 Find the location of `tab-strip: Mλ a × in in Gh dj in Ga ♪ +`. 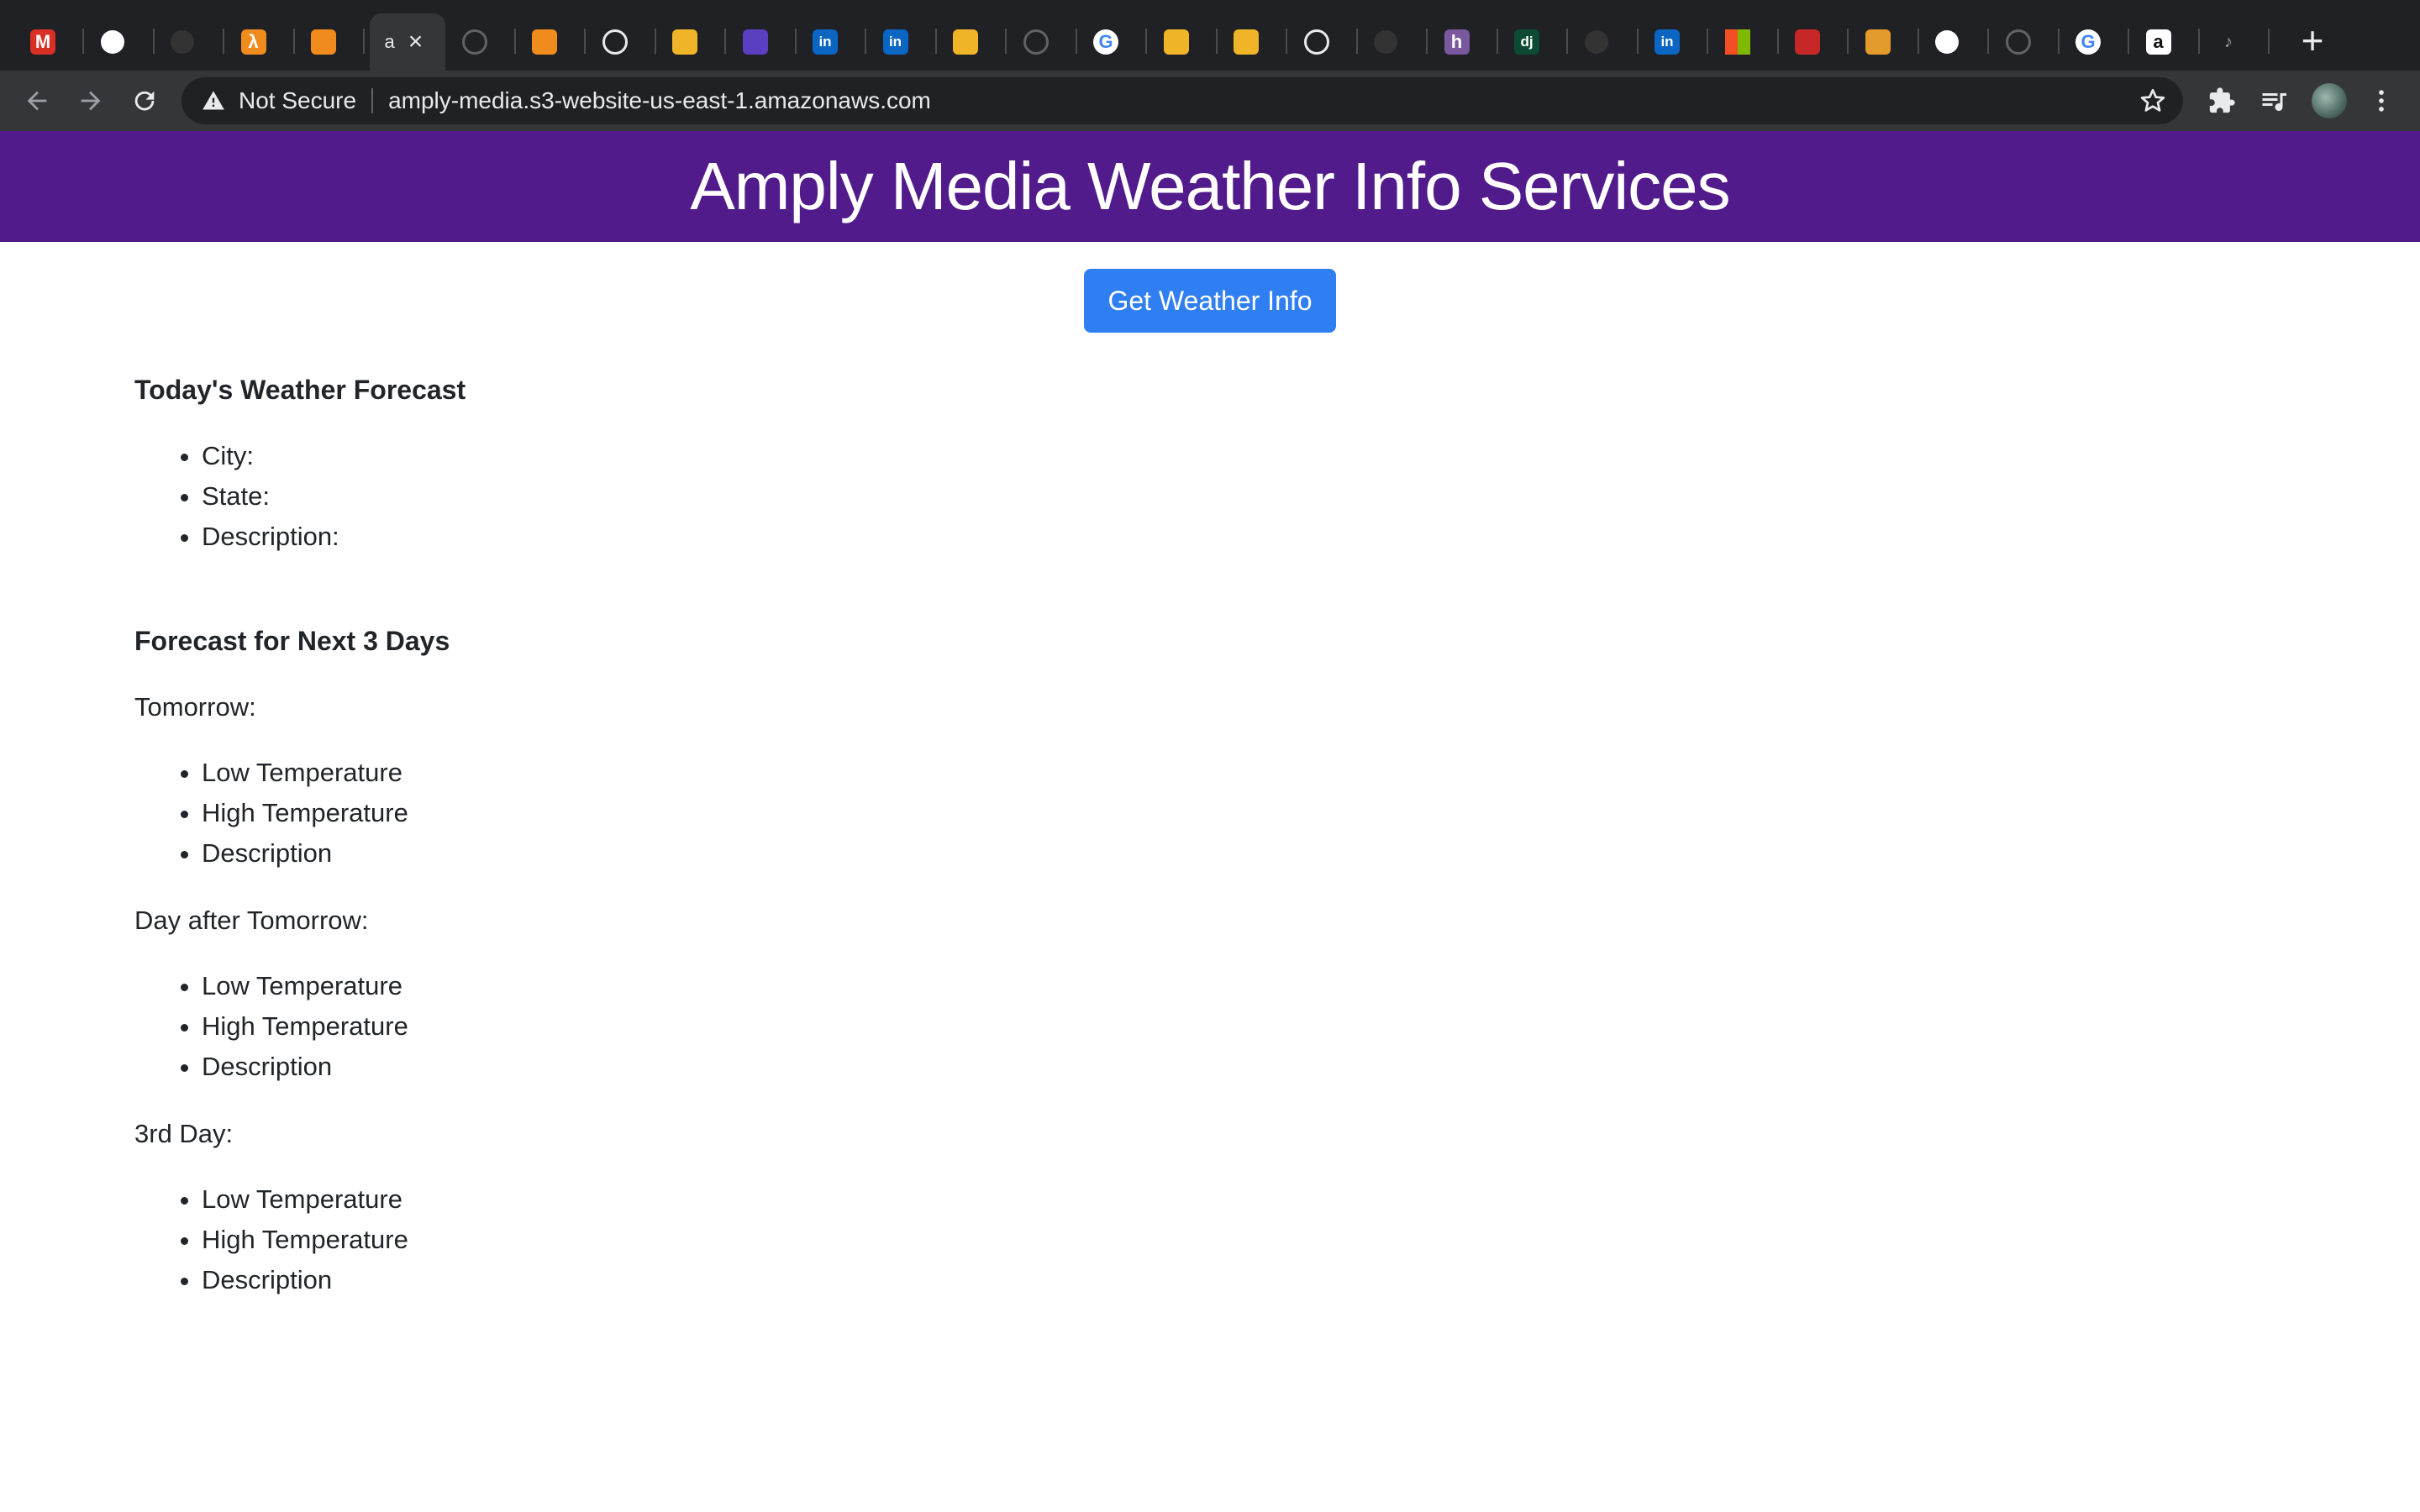

tab-strip: Mλ a × in in Gh dj in Ga ♪ + is located at coordinates (1210, 35).